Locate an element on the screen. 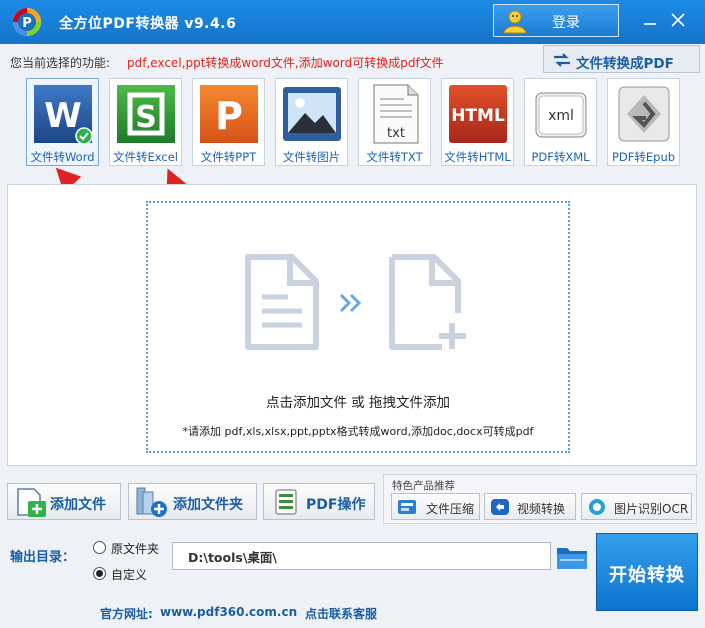 The width and height of the screenshot is (705, 628). title-bar: P 全方位PDF转换器 v9.4.6 登录 is located at coordinates (352, 22).